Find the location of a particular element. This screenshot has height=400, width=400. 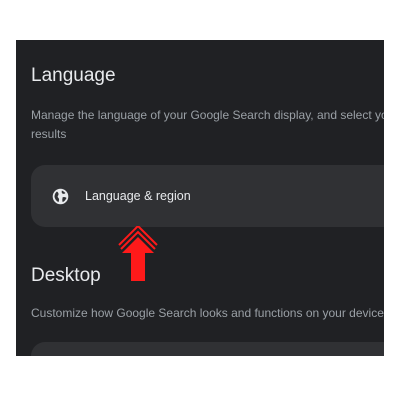

arrow-up-icon is located at coordinates (138, 253).